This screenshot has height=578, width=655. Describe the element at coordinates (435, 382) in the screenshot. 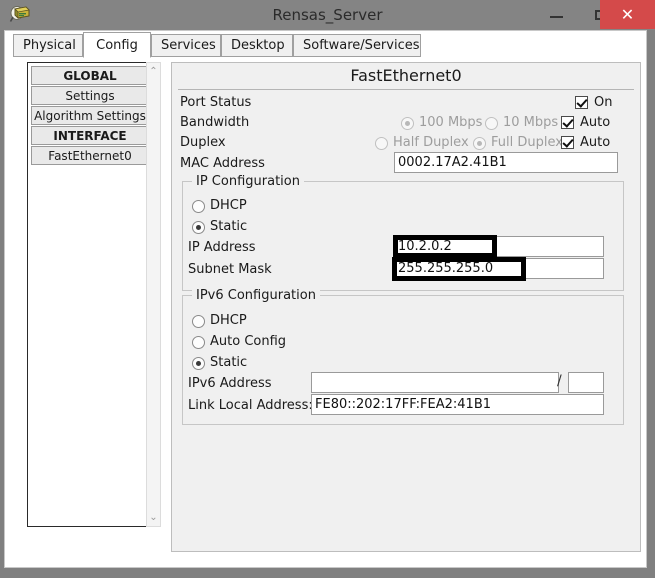

I see `ipv6-address-input` at that location.